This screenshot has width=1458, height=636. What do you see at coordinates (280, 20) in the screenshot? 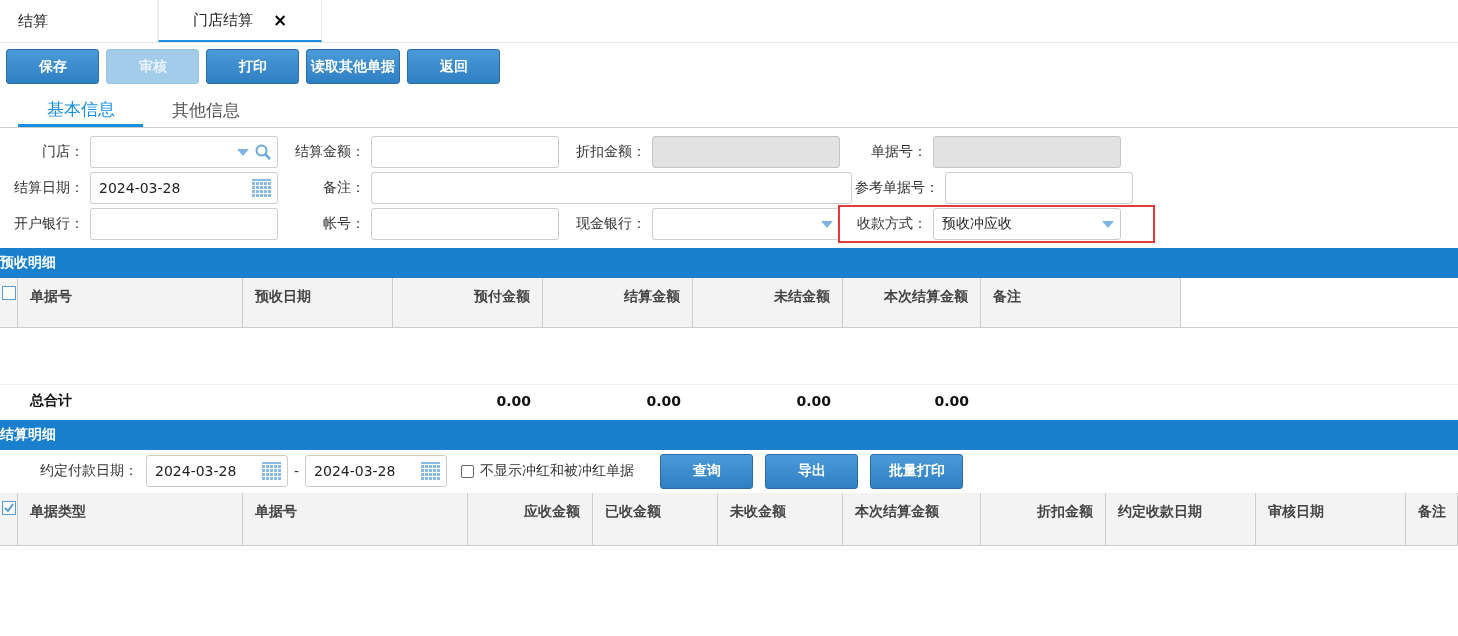
I see `close-icon: ×` at bounding box center [280, 20].